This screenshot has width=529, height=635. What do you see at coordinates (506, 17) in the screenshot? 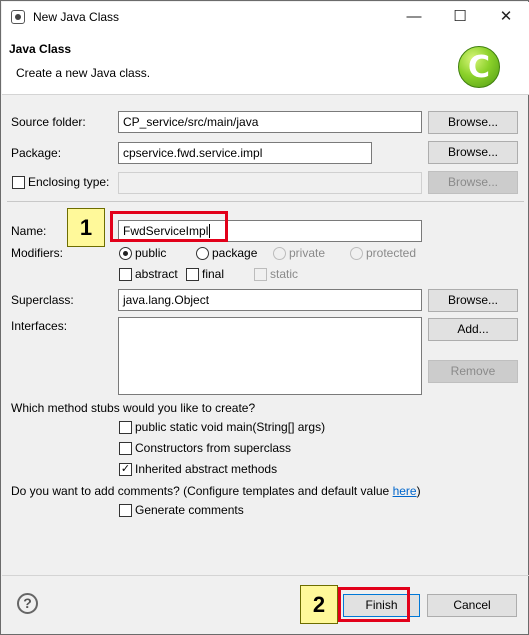
I see `close-button: ✕` at bounding box center [506, 17].